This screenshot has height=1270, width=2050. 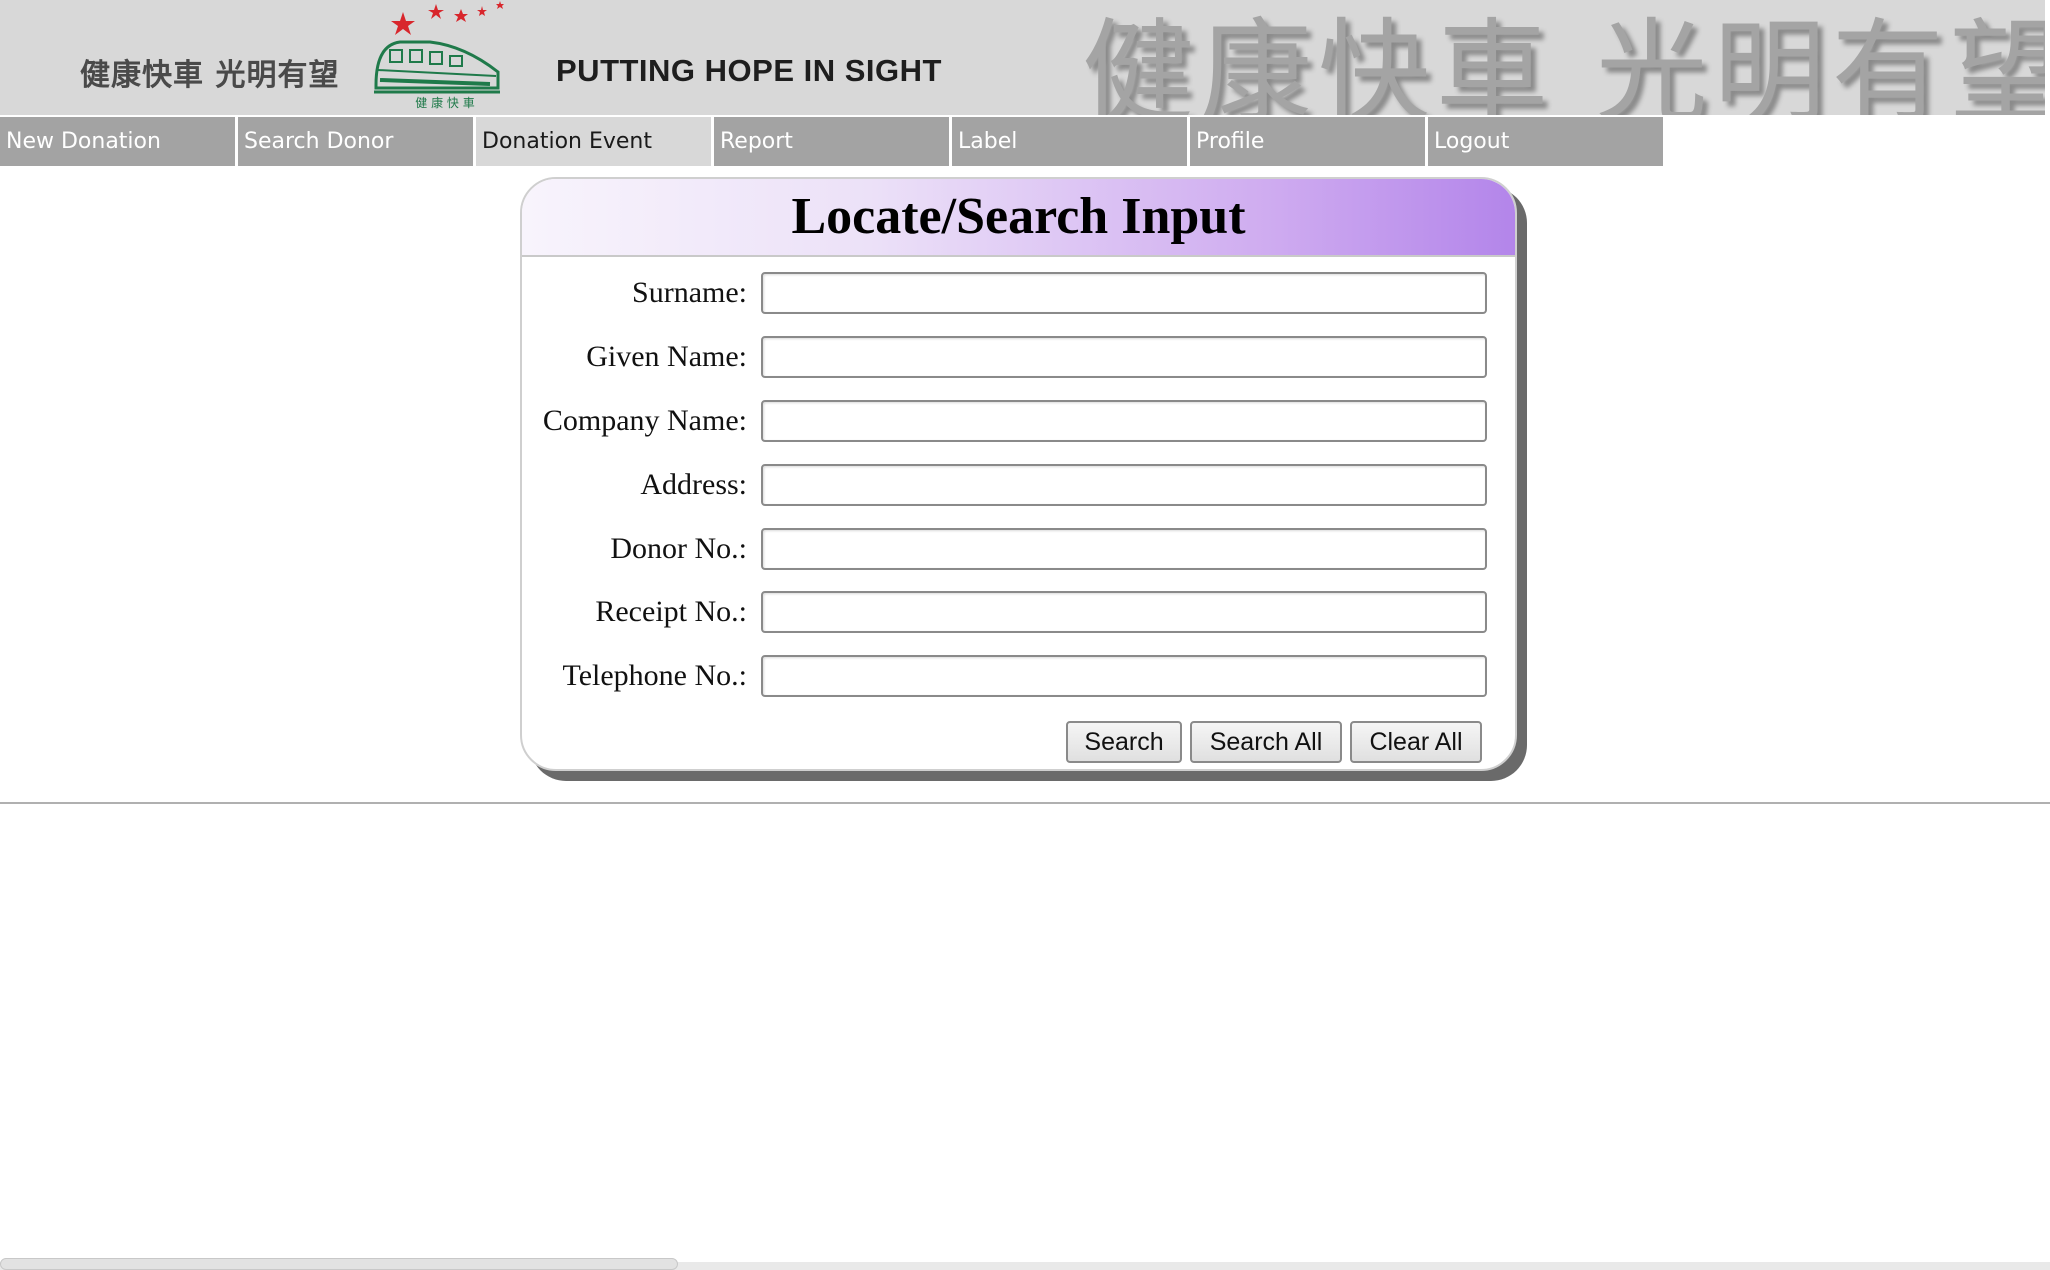 I want to click on slogan-small: 健康快車 光明有望, so click(x=210, y=75).